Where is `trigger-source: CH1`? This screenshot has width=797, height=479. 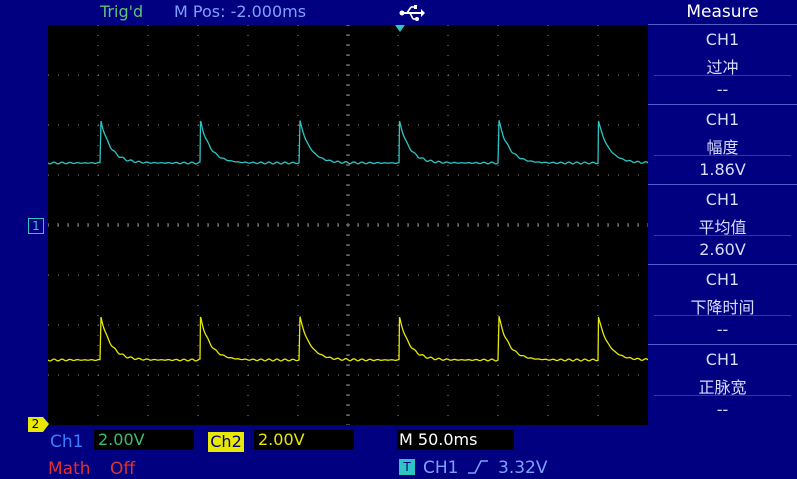 trigger-source: CH1 is located at coordinates (441, 468).